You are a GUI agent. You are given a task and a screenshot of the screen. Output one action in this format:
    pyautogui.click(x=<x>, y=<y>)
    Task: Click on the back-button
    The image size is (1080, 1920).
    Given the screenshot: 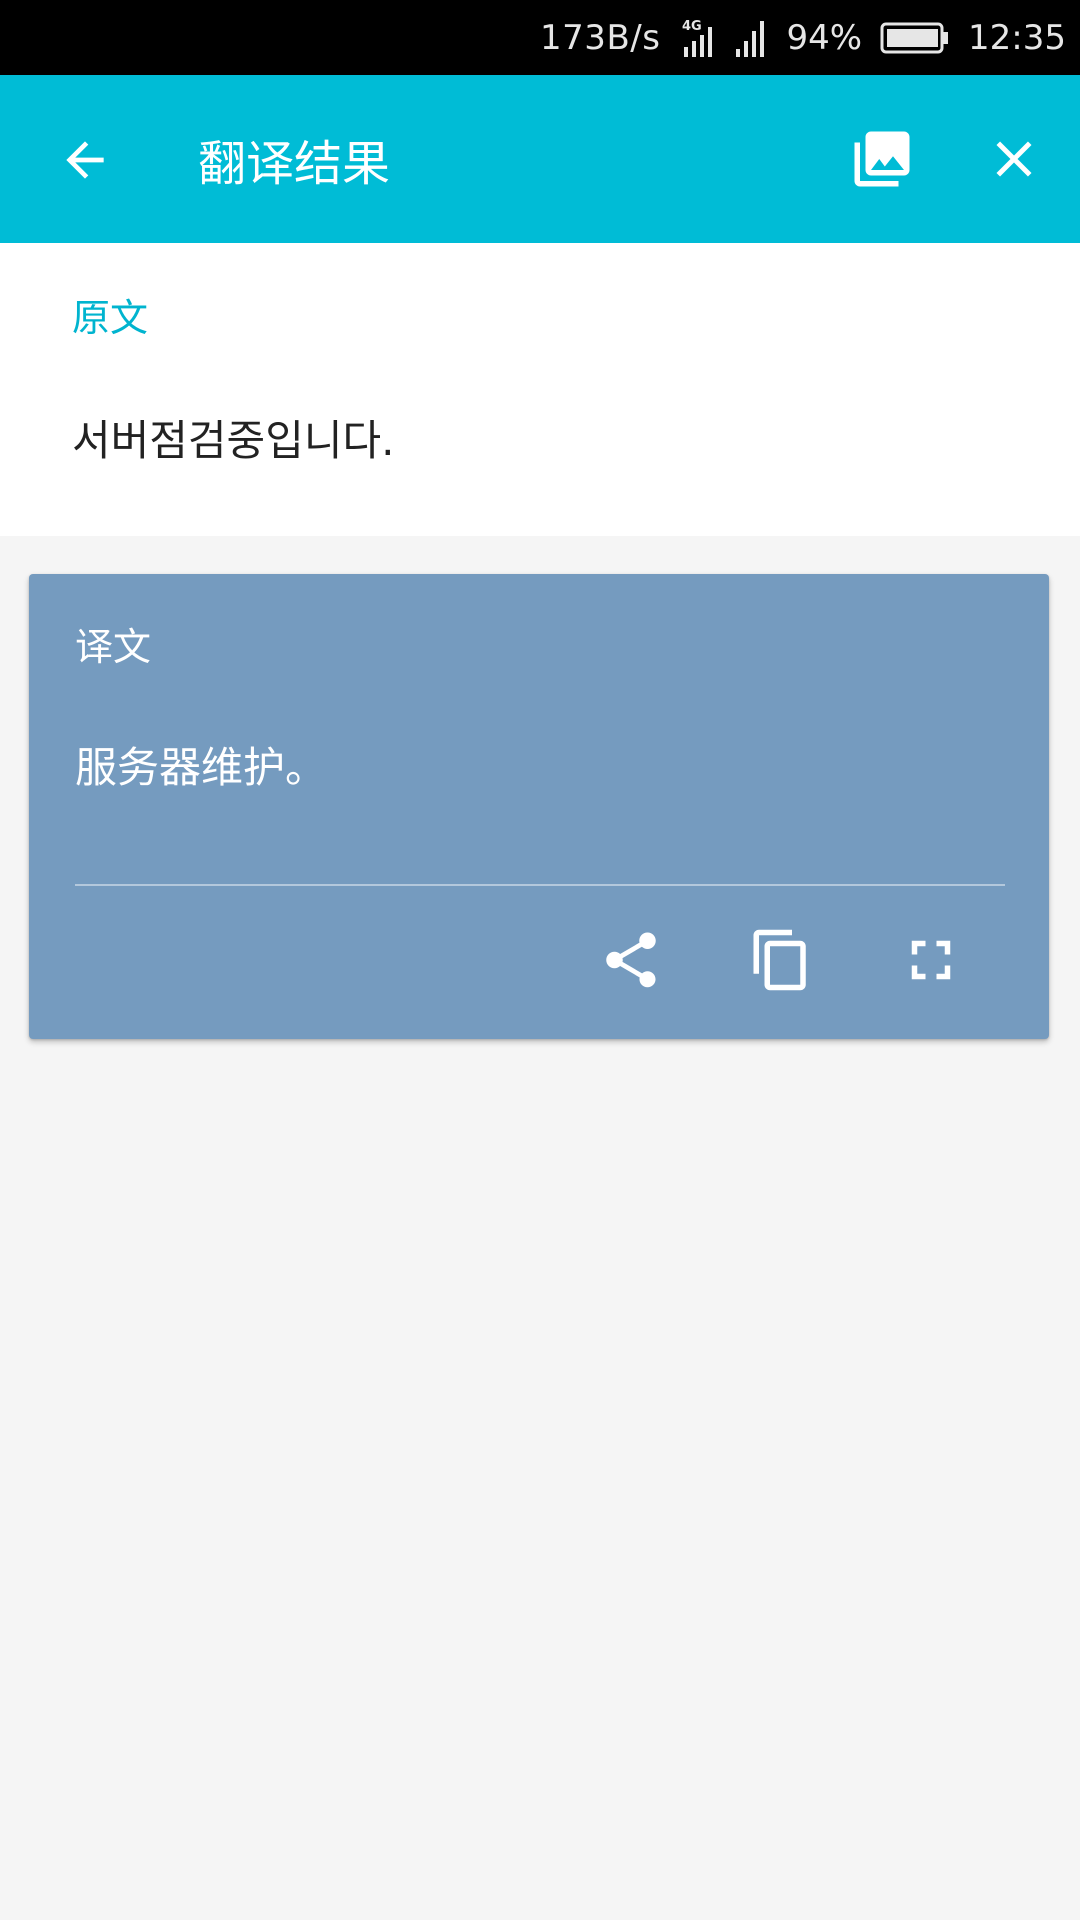 What is the action you would take?
    pyautogui.click(x=85, y=160)
    